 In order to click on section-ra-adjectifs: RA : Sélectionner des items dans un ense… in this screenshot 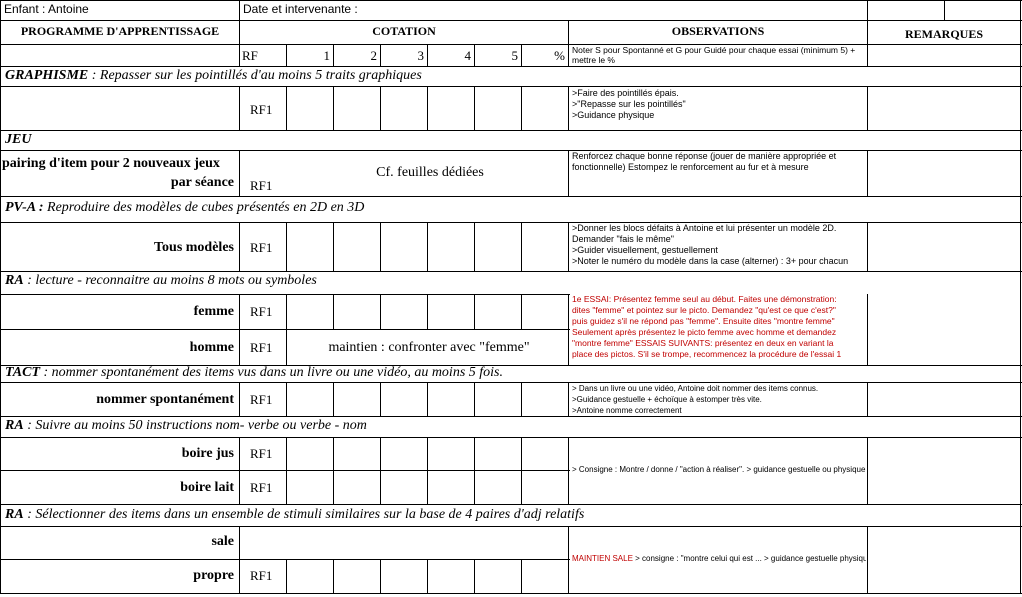, I will do `click(402, 516)`.